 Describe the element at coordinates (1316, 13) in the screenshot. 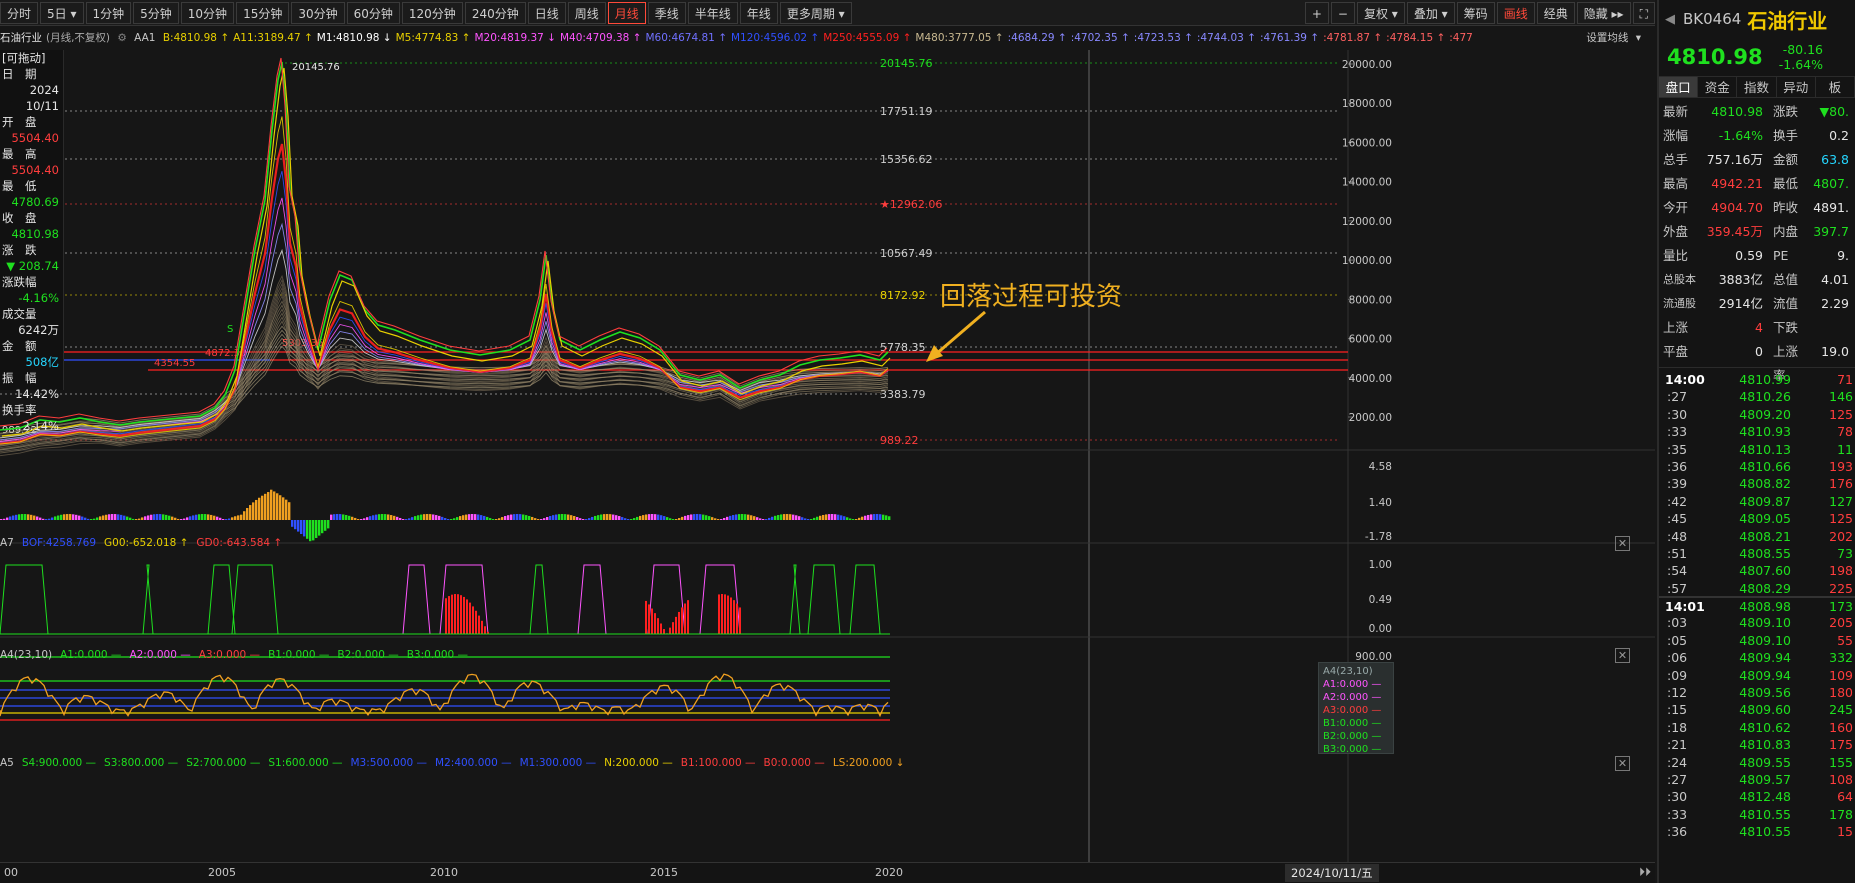

I see `tool-button: +` at that location.